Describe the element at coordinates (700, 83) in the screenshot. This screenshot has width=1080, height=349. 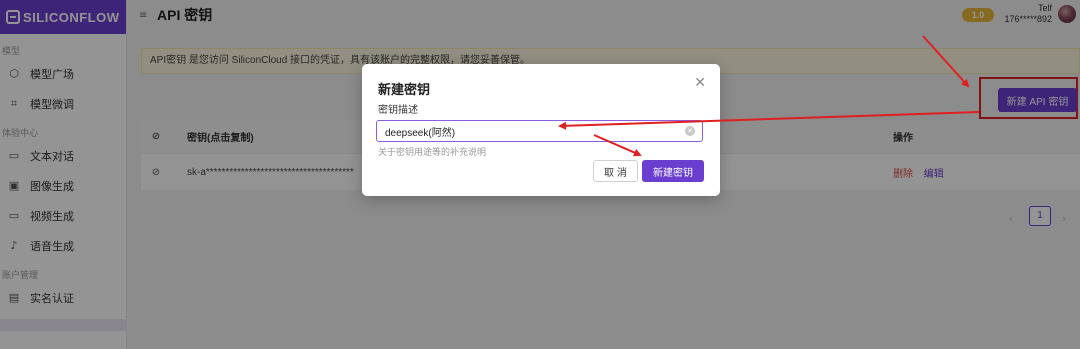
I see `close-icon: ✕` at that location.